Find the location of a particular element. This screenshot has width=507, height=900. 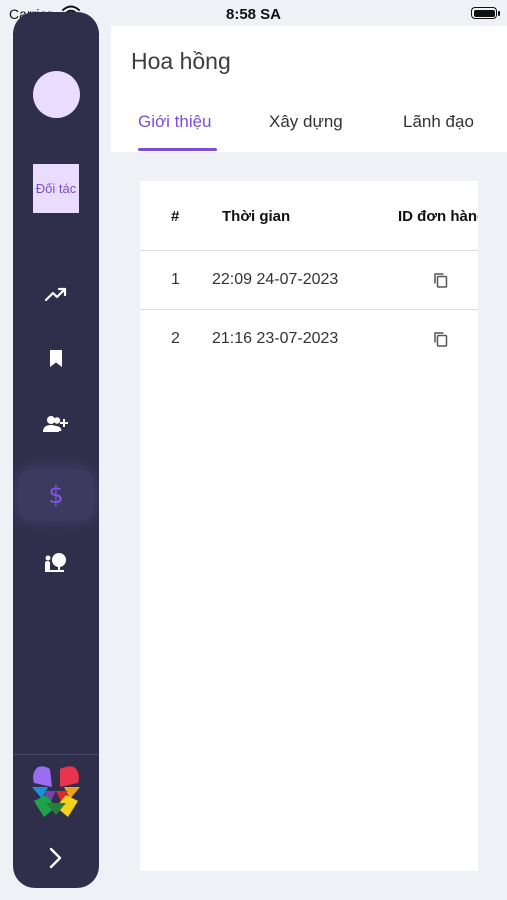

sidebar-item-commission: $ is located at coordinates (56, 495).